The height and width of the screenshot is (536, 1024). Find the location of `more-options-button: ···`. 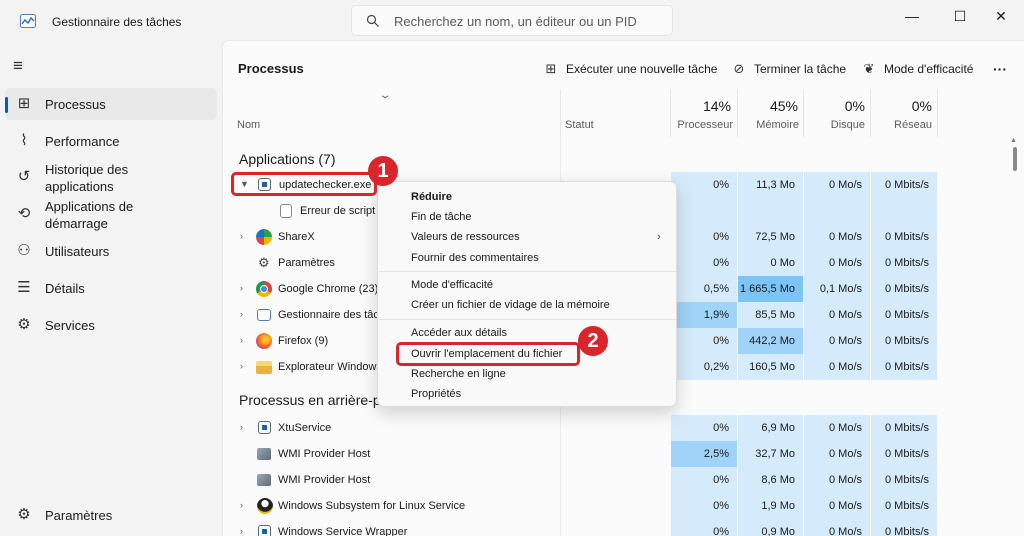

more-options-button: ··· is located at coordinates (1000, 69).